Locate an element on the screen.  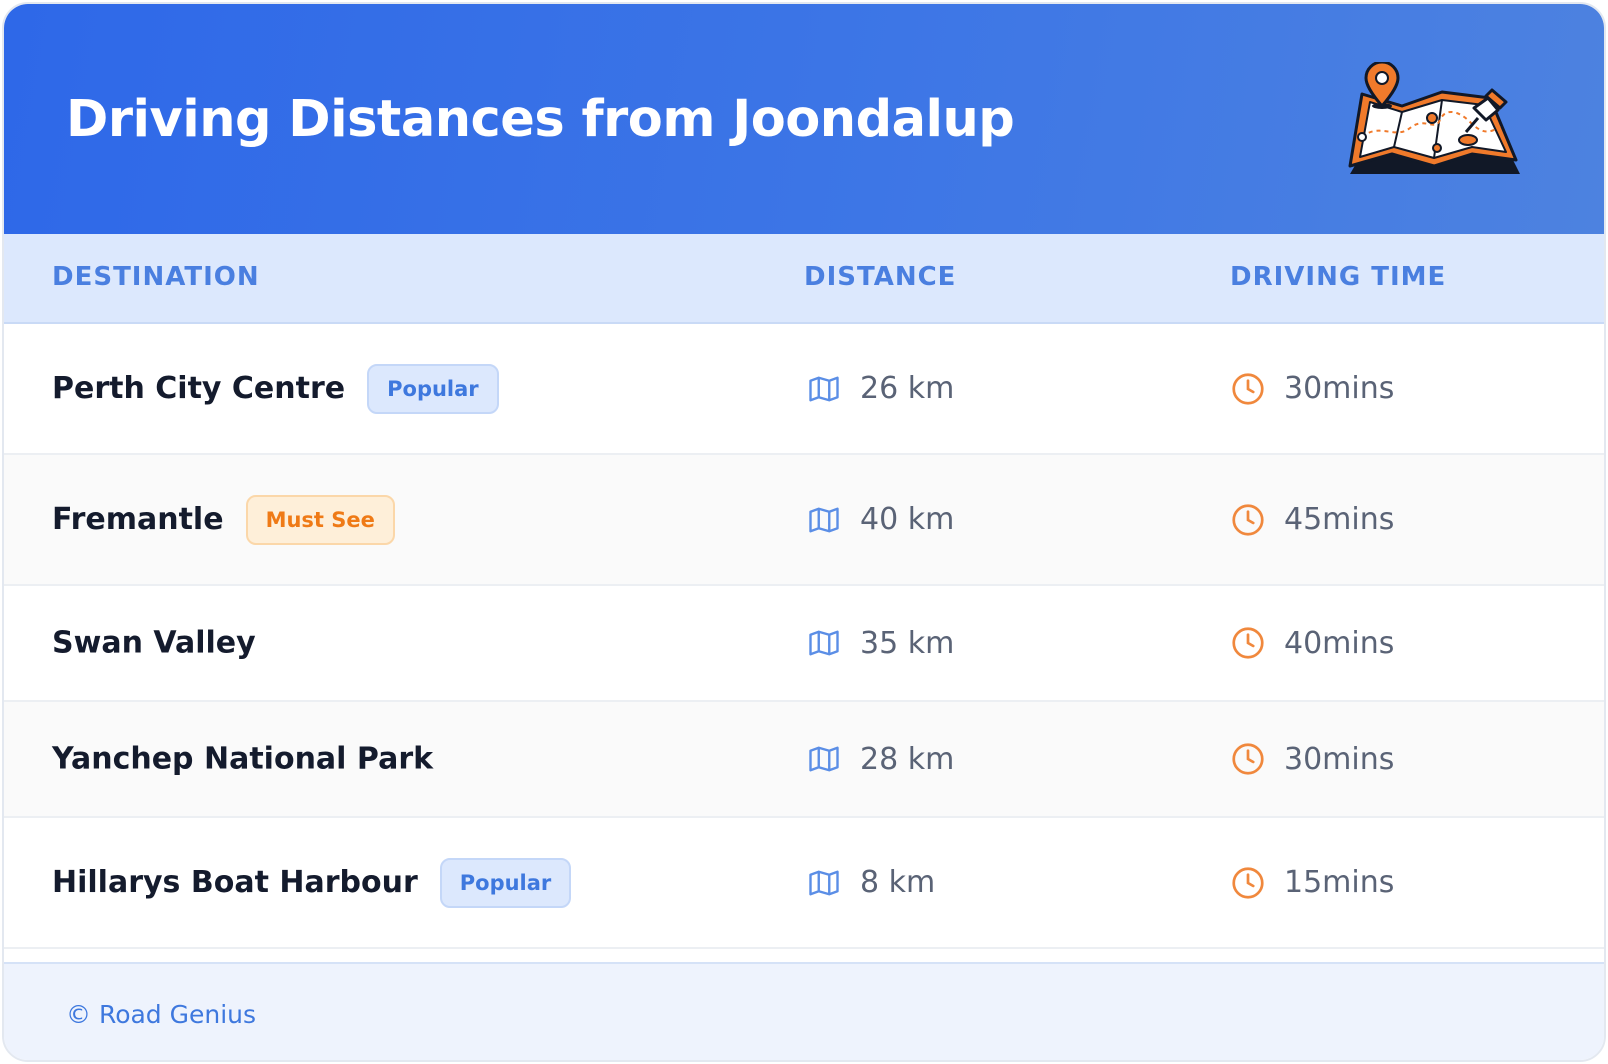
table-row: Yanchep National Park 28 km 30mins is located at coordinates (804, 760).